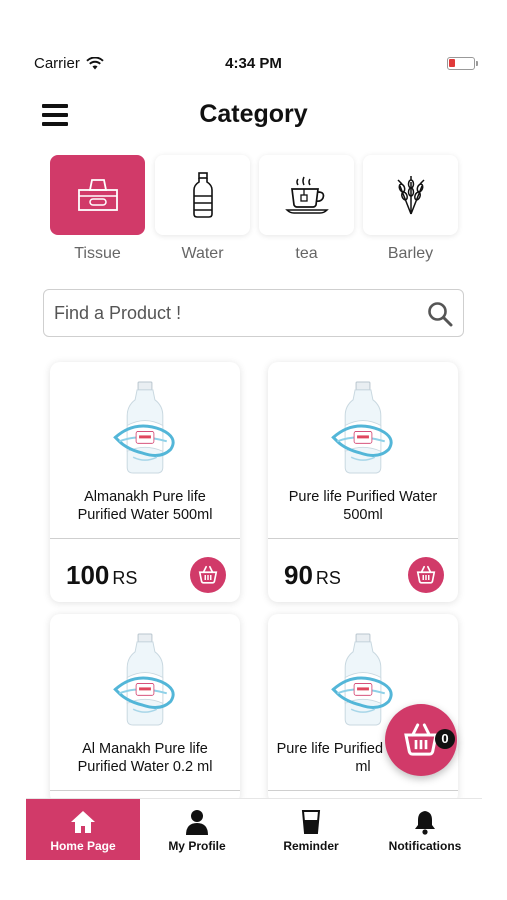 The width and height of the screenshot is (507, 900). I want to click on bell-icon, so click(425, 823).